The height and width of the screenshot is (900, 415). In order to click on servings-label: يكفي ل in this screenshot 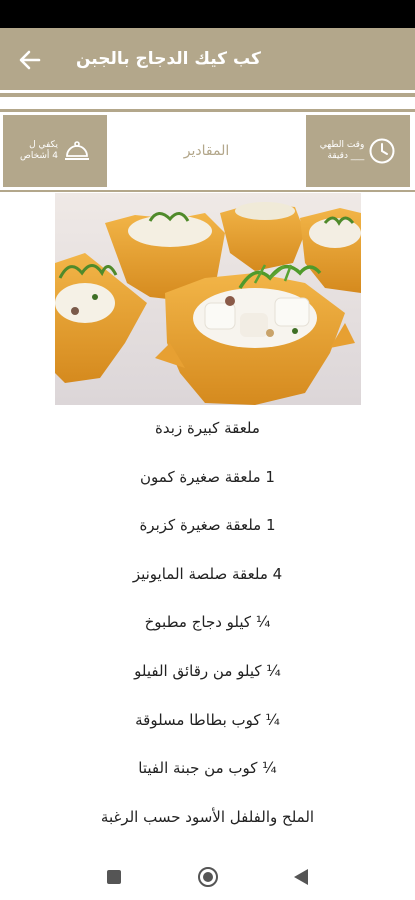, I will do `click(44, 145)`.